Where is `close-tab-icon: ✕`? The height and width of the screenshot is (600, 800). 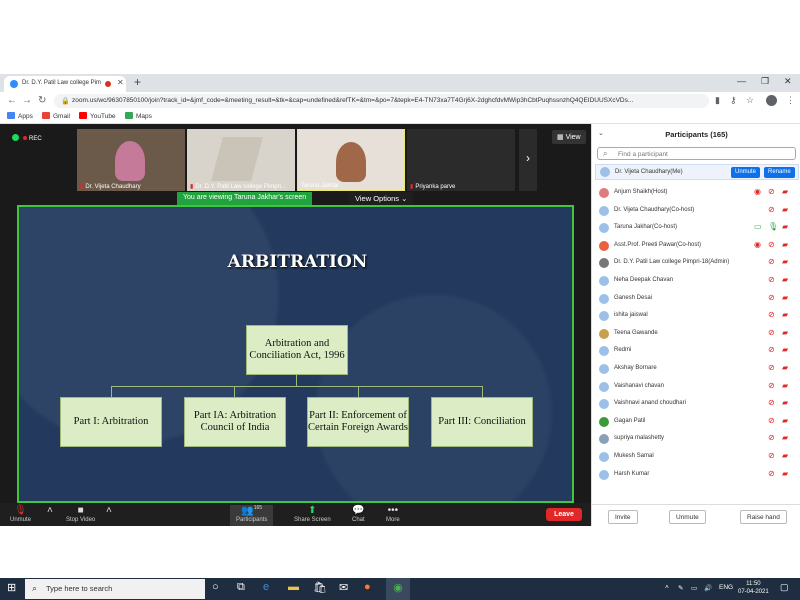
close-tab-icon: ✕ is located at coordinates (120, 82).